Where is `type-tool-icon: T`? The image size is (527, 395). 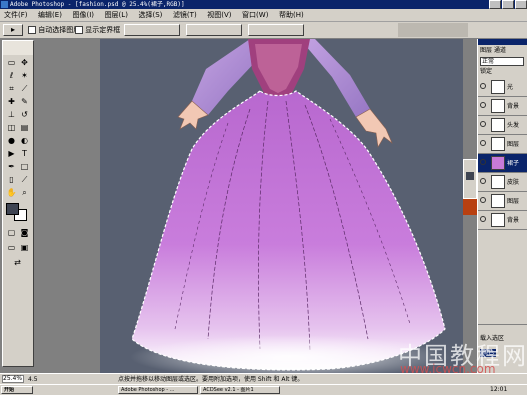
type-tool-icon: T is located at coordinates (24, 154).